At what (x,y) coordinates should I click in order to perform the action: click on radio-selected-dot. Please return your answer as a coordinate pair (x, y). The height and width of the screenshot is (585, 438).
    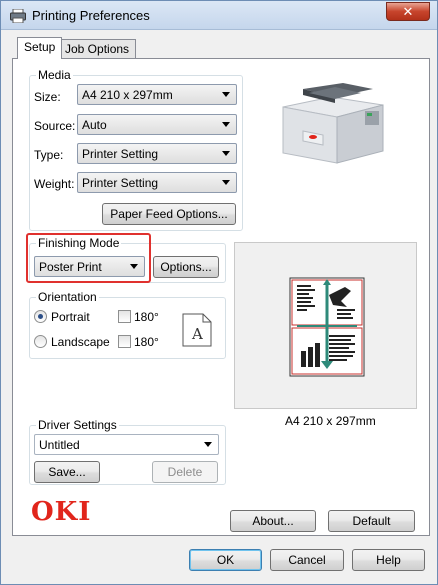
    Looking at the image, I should click on (40, 316).